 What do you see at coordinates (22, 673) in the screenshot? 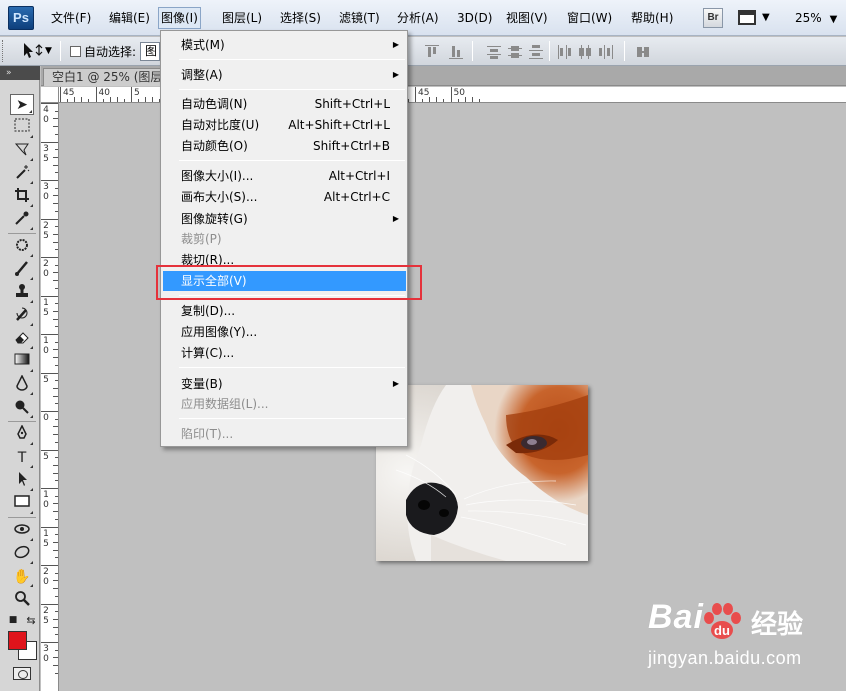
I see `quick-mask-icon` at bounding box center [22, 673].